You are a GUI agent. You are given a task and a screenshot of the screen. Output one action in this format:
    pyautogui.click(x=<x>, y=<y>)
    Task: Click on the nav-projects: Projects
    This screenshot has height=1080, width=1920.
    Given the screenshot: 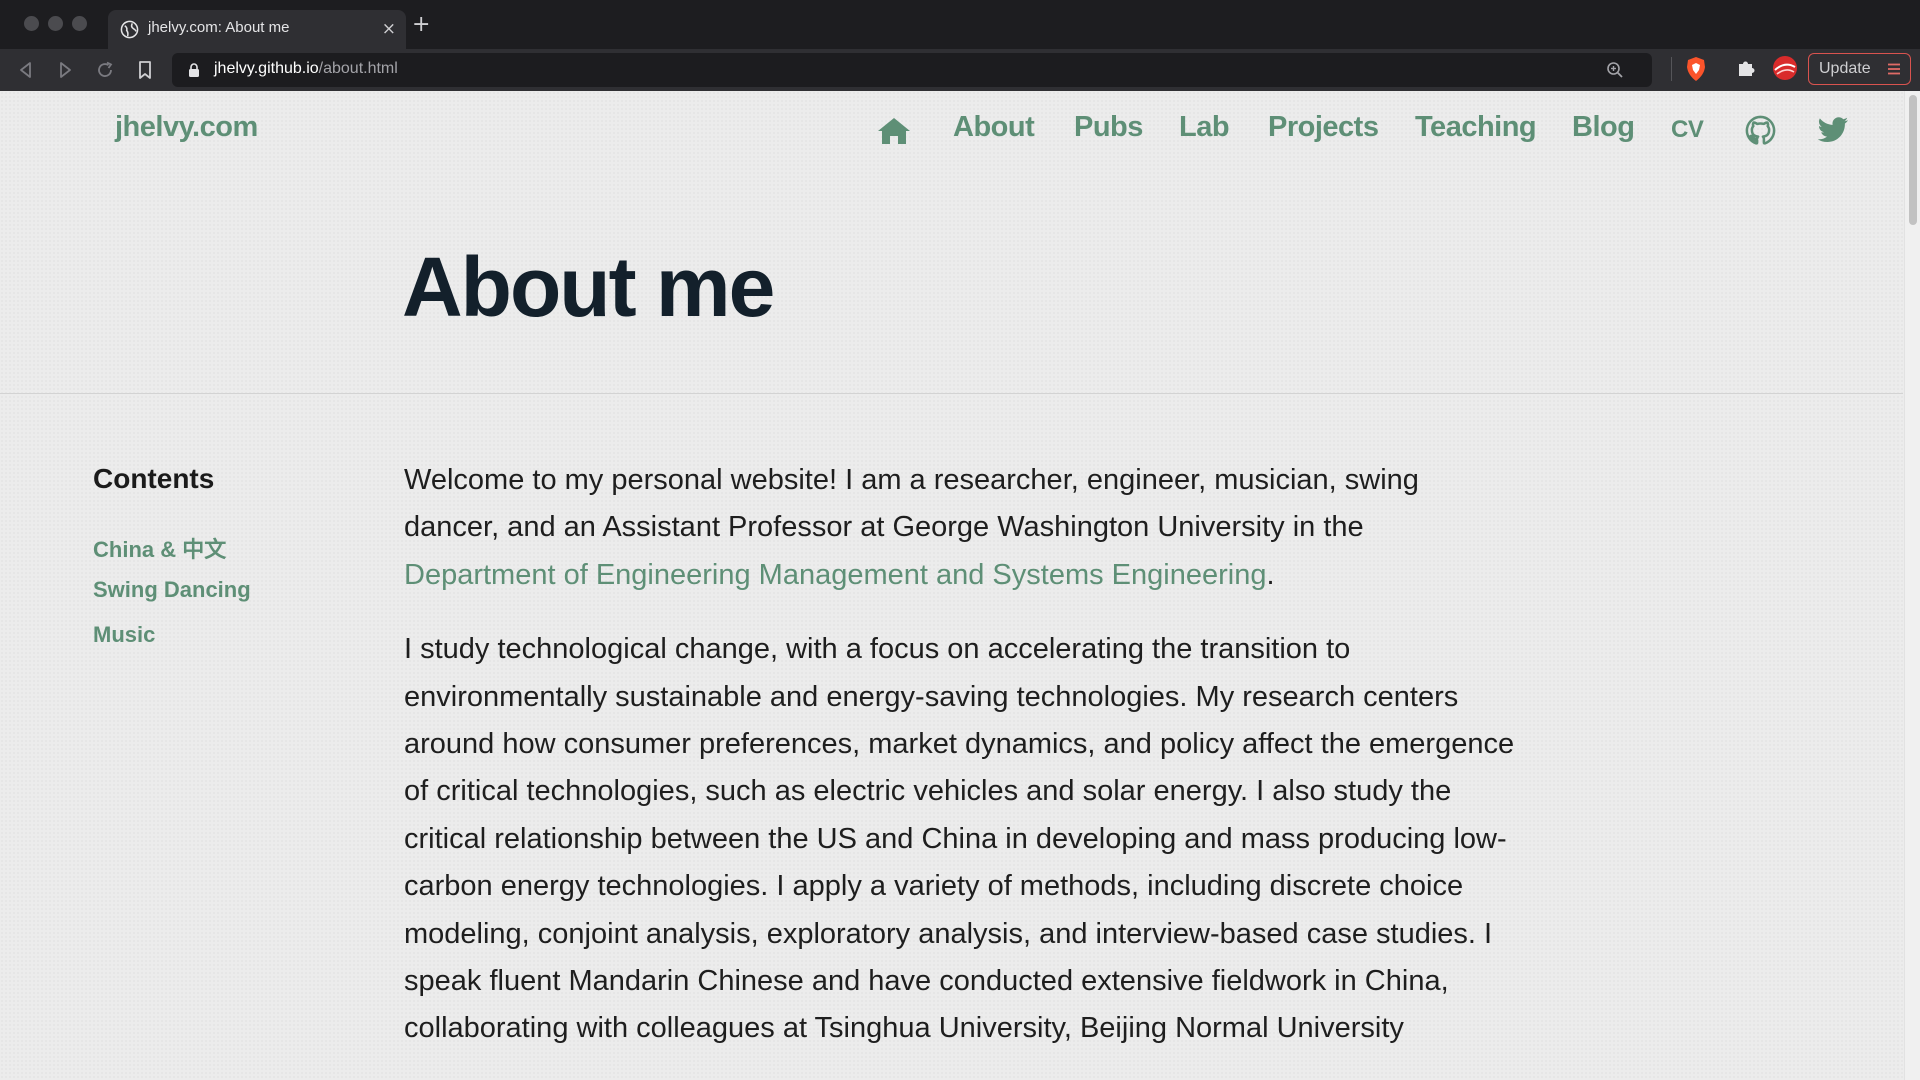 What is the action you would take?
    pyautogui.click(x=1323, y=127)
    